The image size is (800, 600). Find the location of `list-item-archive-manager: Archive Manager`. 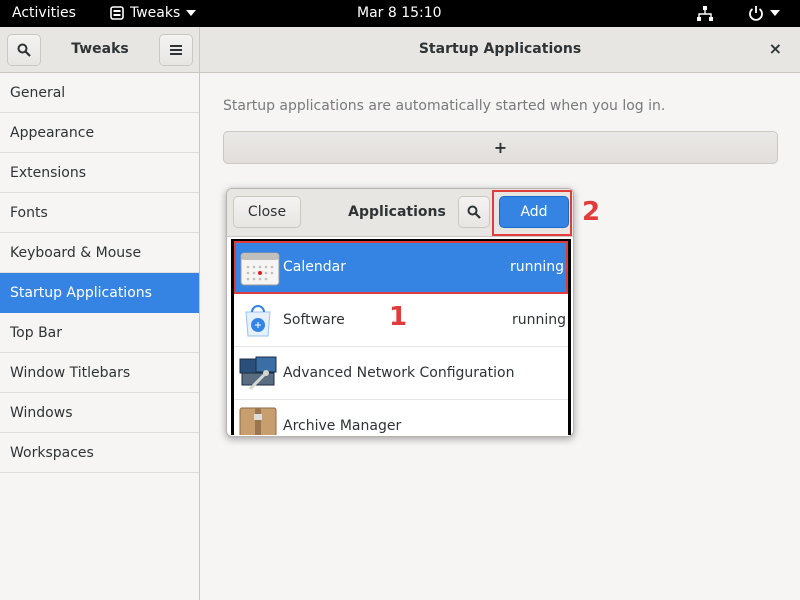

list-item-archive-manager: Archive Manager is located at coordinates (401, 417).